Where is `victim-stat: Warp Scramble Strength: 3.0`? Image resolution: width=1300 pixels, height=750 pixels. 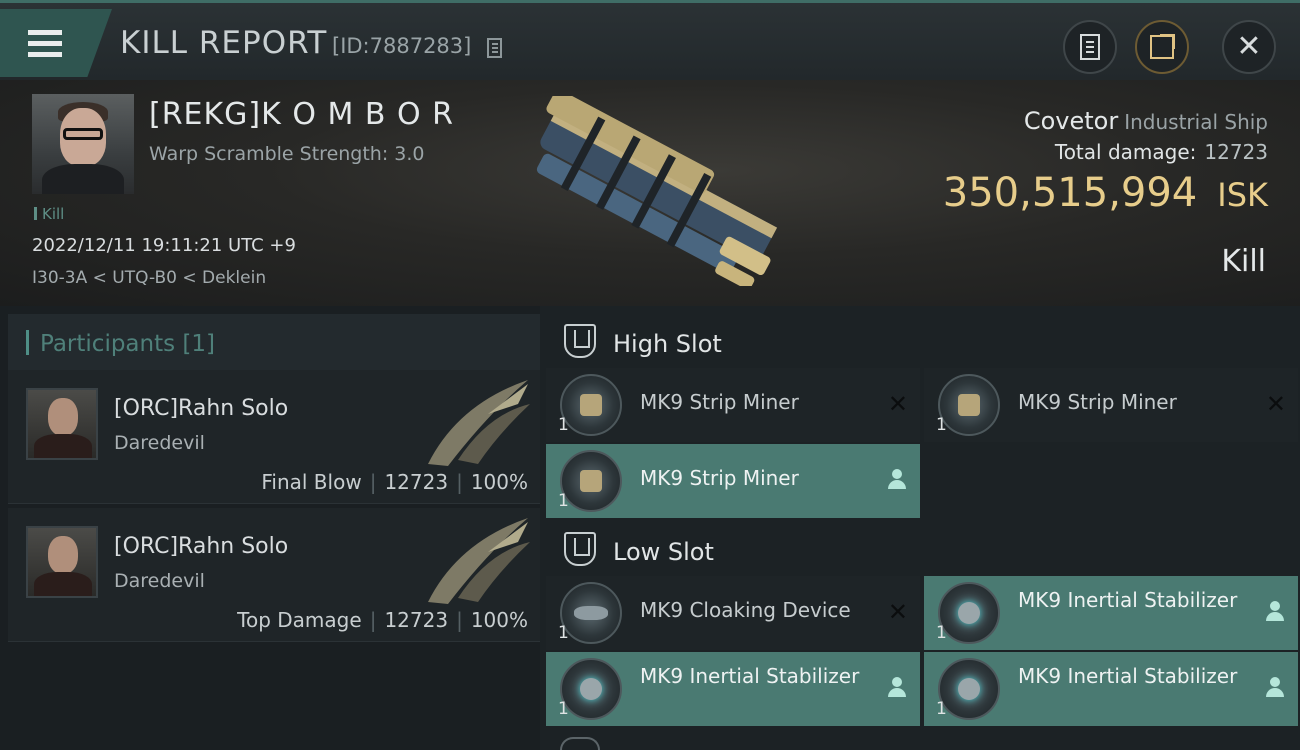
victim-stat: Warp Scramble Strength: 3.0 is located at coordinates (287, 154).